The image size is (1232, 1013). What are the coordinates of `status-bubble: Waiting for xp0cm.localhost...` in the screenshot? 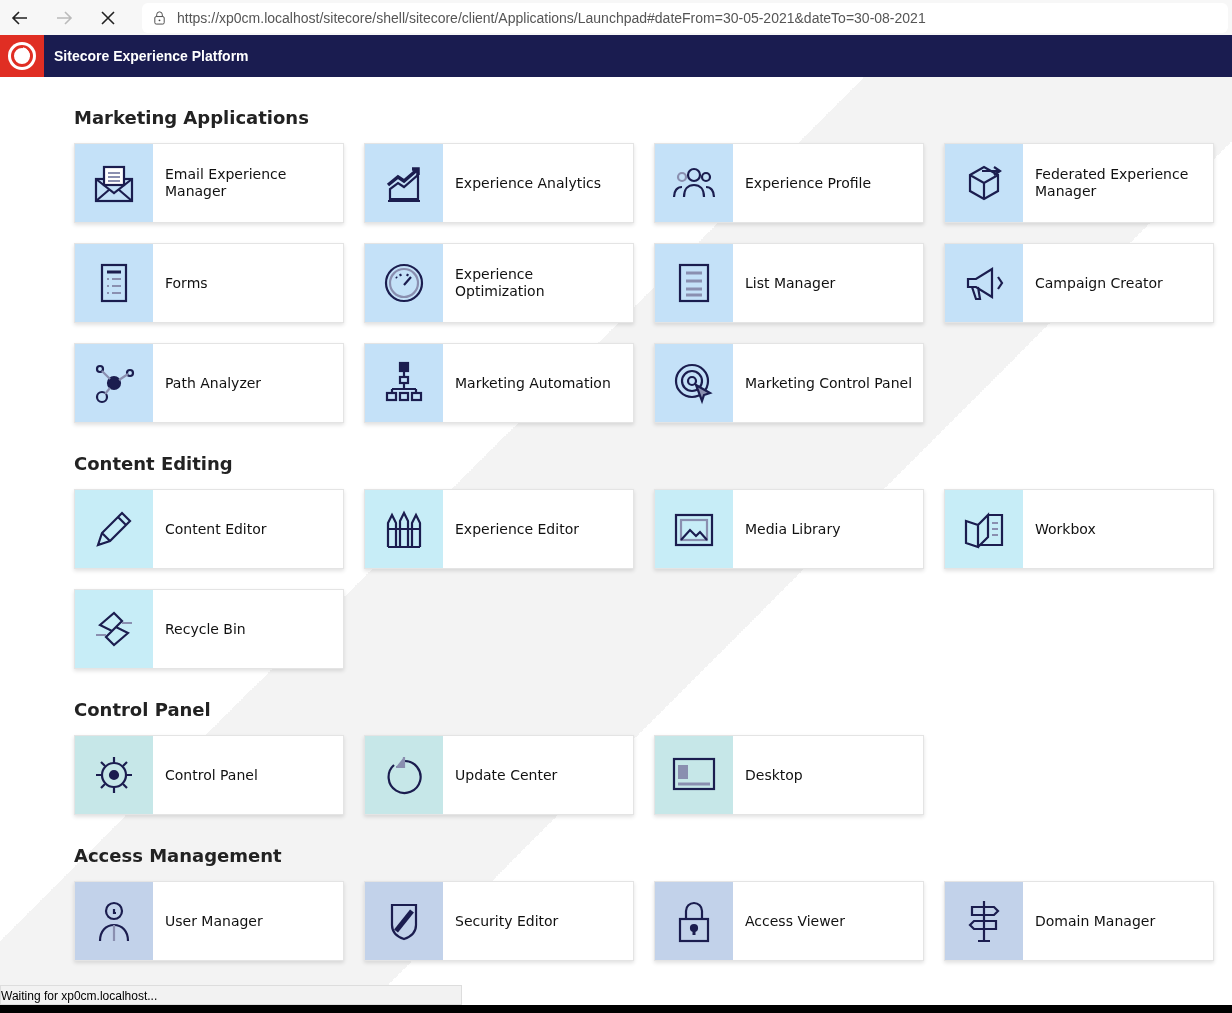 It's located at (231, 995).